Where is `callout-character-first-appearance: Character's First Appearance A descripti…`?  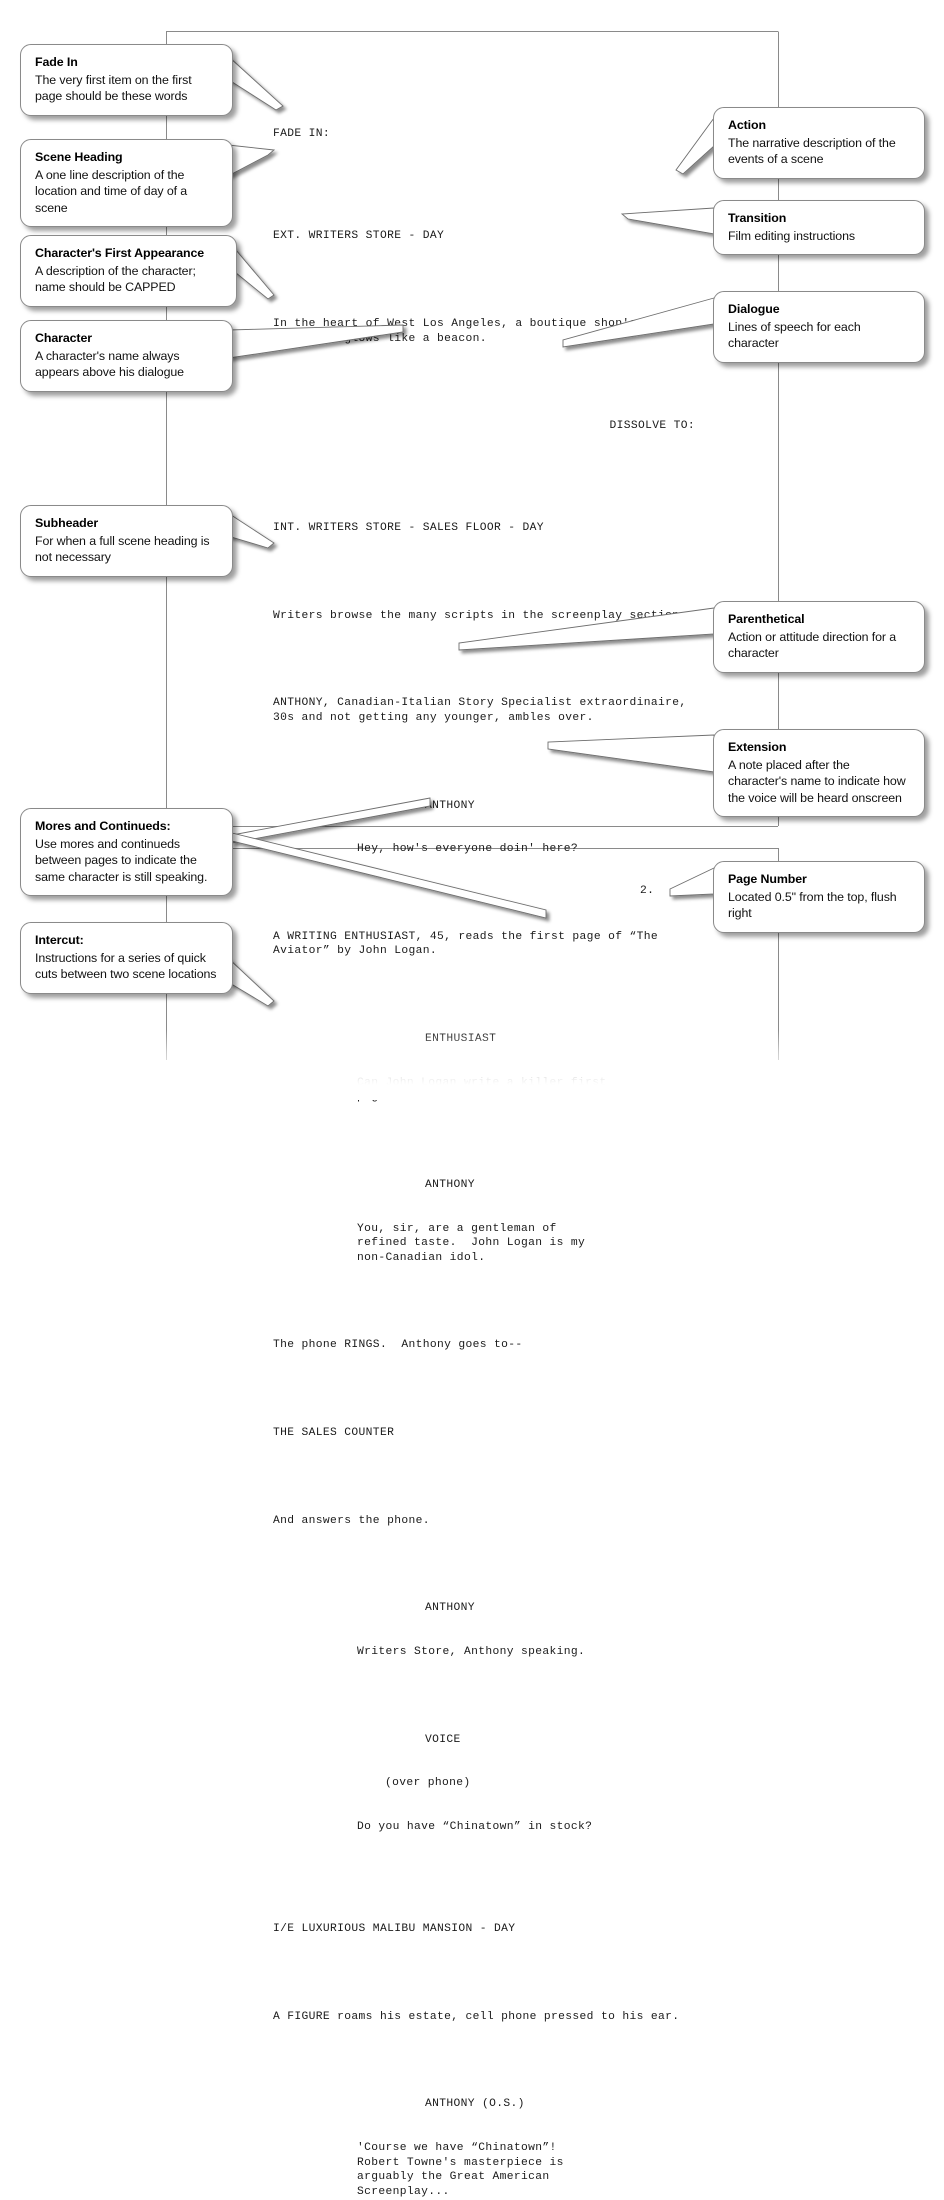
callout-character-first-appearance: Character's First Appearance A descripti… is located at coordinates (128, 271).